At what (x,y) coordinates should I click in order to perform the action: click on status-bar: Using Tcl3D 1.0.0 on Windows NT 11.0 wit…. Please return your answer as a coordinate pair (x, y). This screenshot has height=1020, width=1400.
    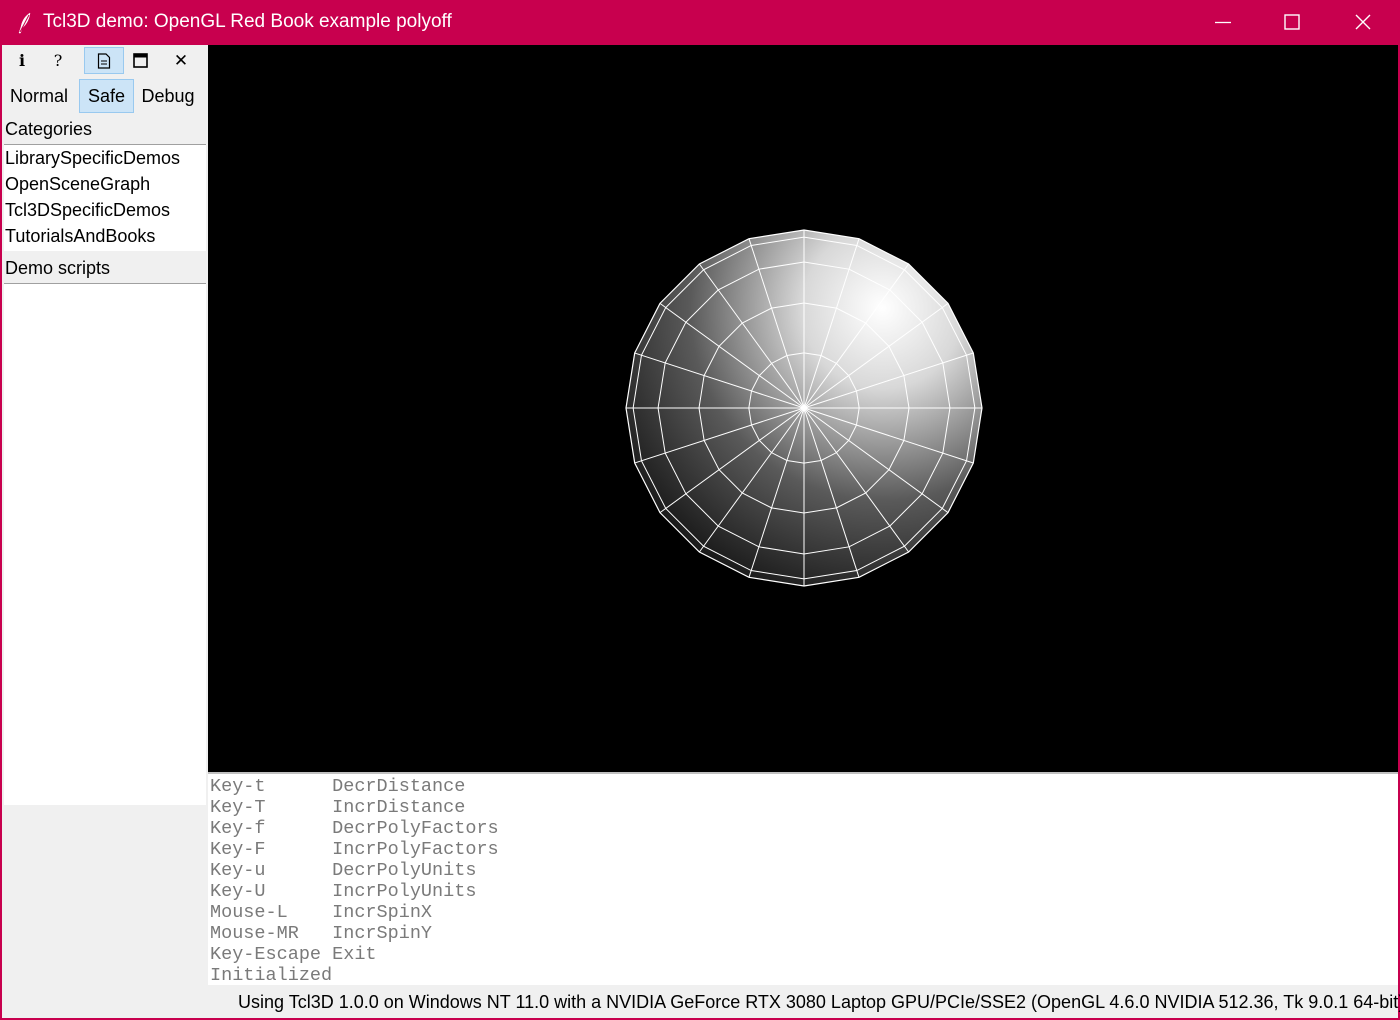
    Looking at the image, I should click on (804, 1003).